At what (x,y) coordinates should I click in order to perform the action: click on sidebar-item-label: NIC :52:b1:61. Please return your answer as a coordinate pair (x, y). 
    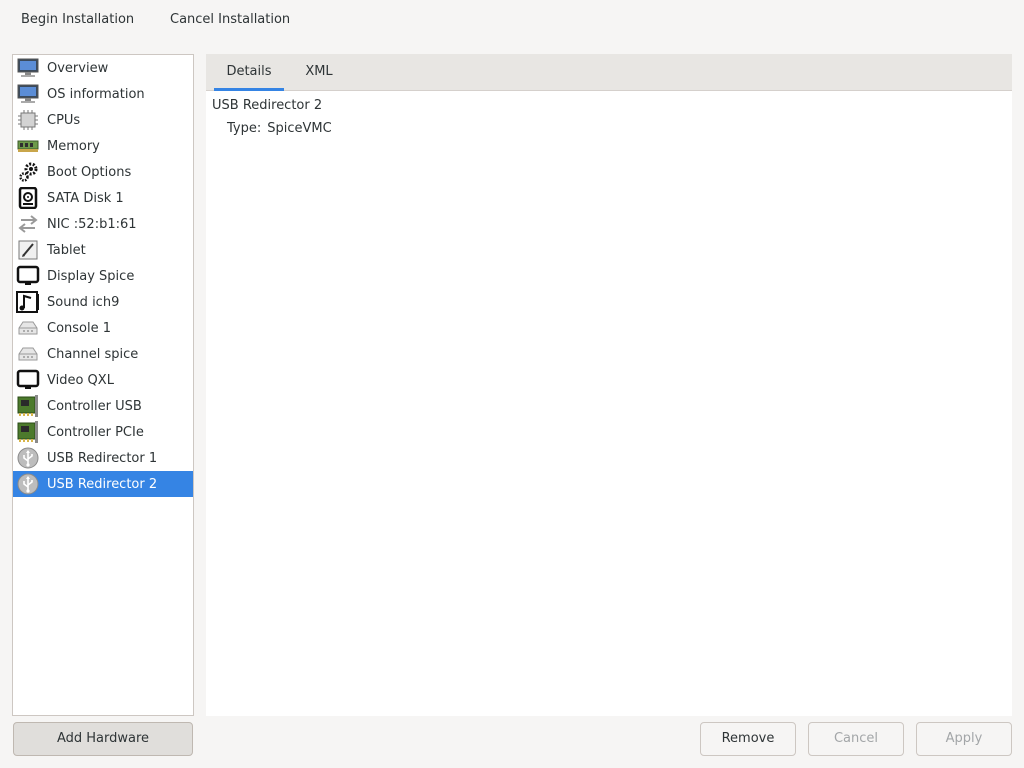
    Looking at the image, I should click on (92, 224).